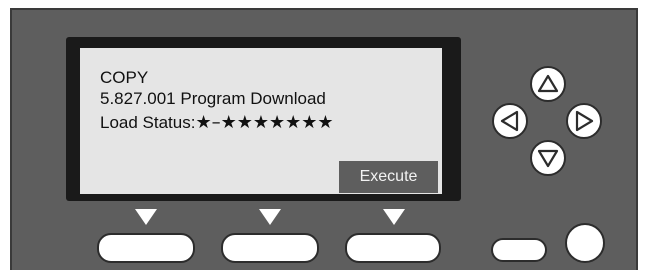  I want to click on execute-softkey-label: Execute, so click(388, 177).